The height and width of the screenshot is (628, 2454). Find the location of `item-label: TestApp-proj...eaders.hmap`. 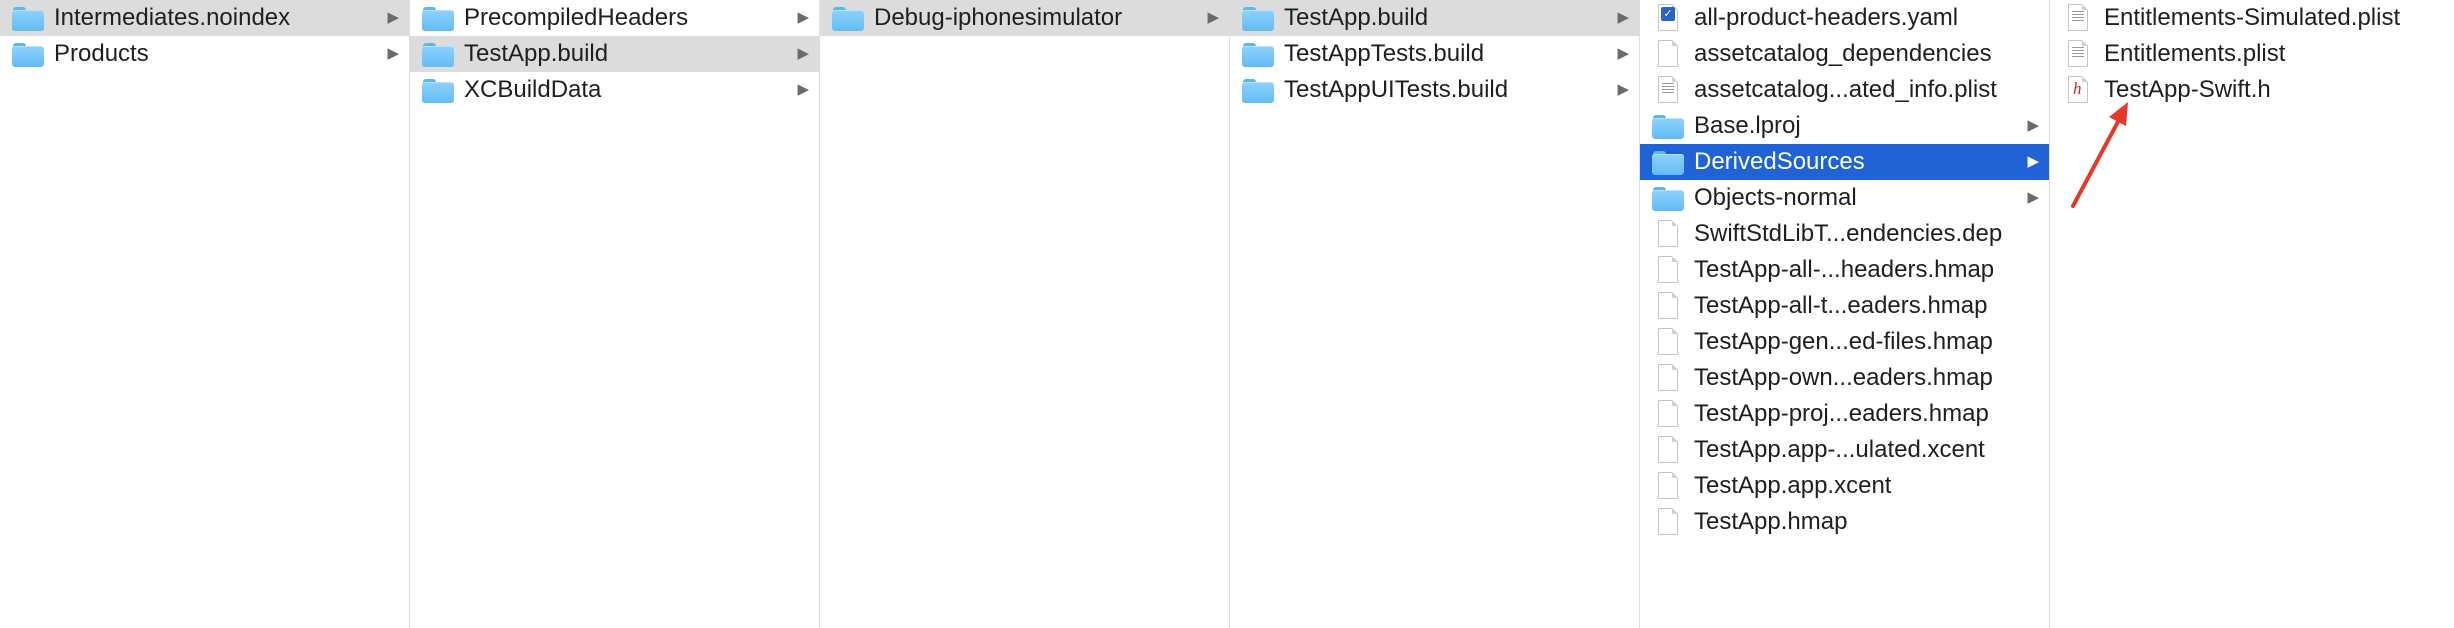

item-label: TestApp-proj...eaders.hmap is located at coordinates (1841, 413).